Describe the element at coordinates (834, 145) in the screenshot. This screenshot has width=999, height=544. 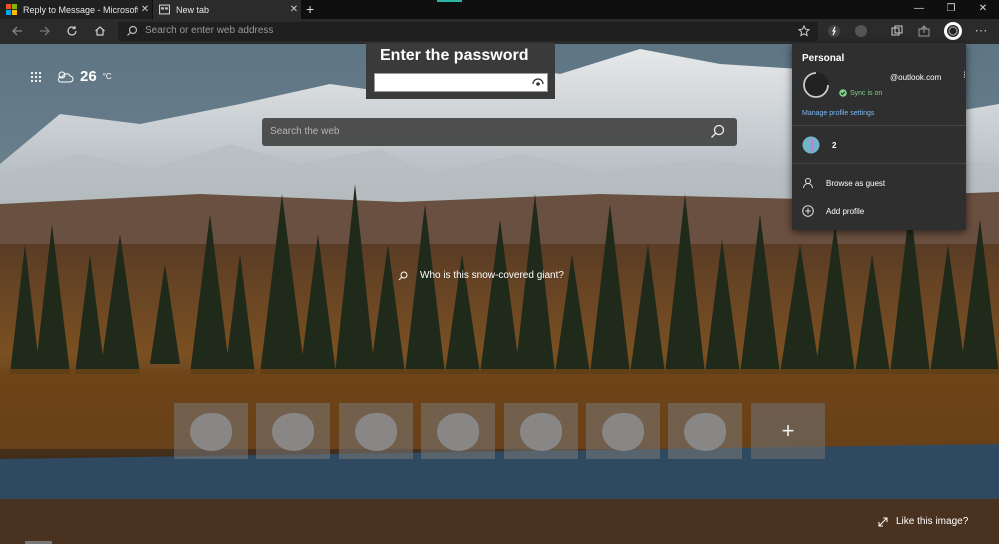
I see `profile-item-label: 2` at that location.